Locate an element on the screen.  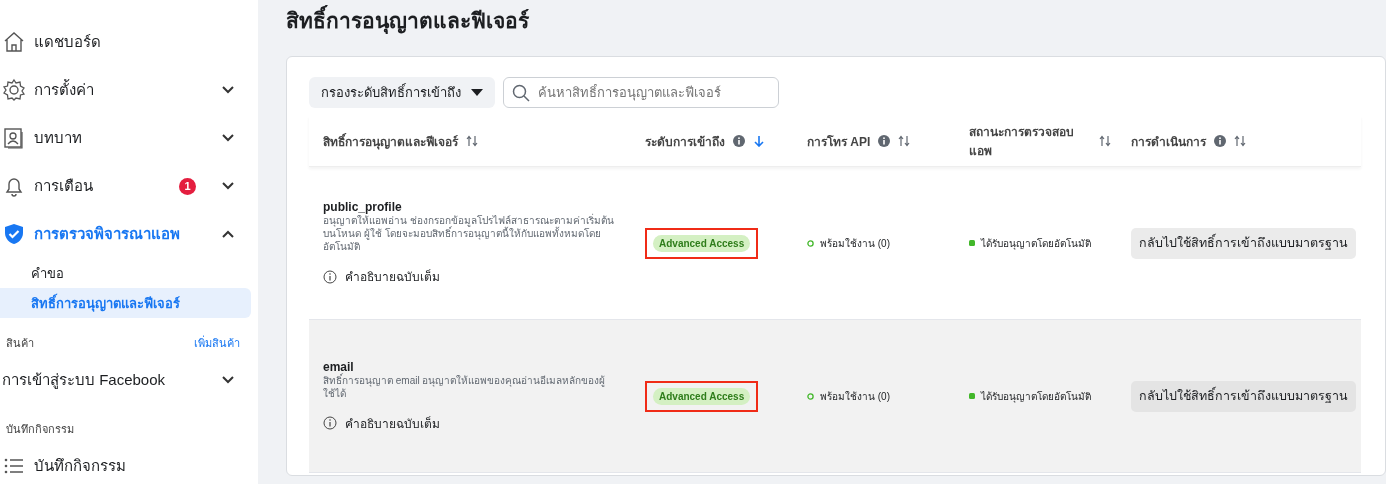
filter-dropdown: กรองระดับสิทธิ์การเข้าถึง is located at coordinates (402, 92).